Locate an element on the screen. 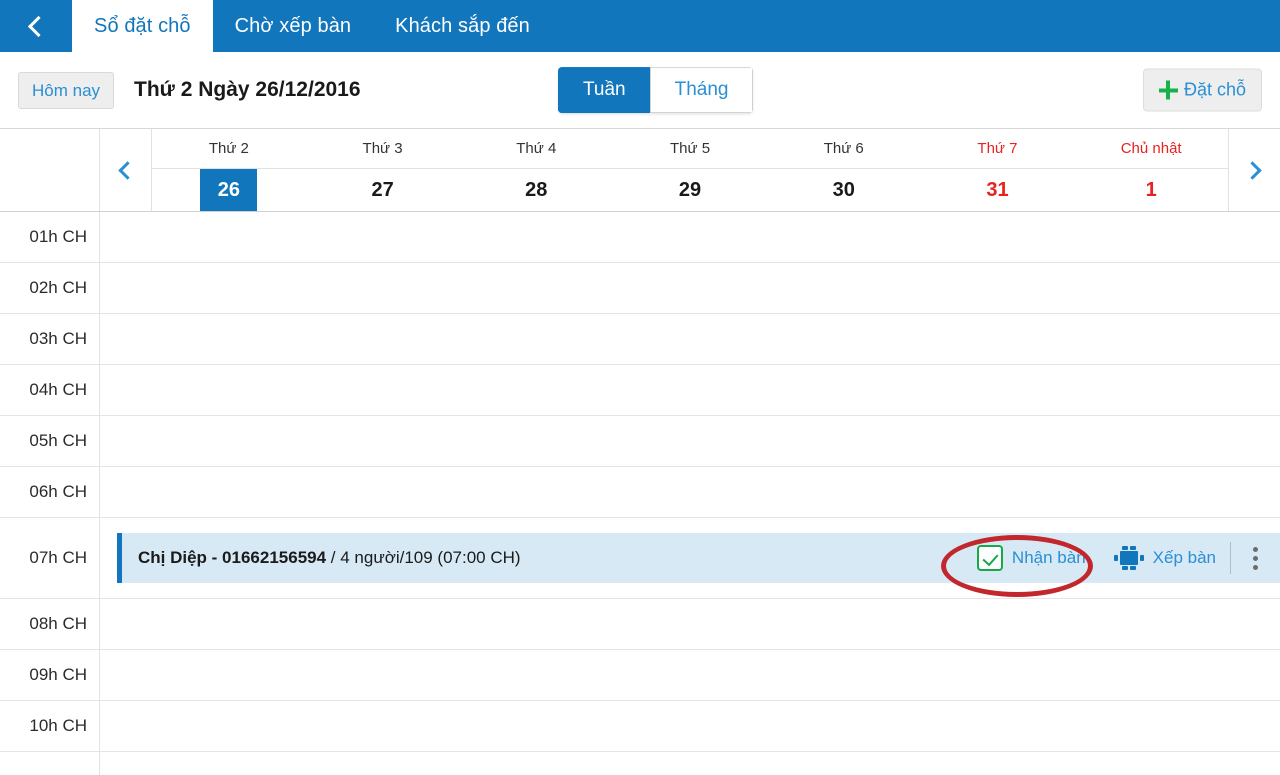 The width and height of the screenshot is (1280, 775). day-number: 28 is located at coordinates (536, 189).